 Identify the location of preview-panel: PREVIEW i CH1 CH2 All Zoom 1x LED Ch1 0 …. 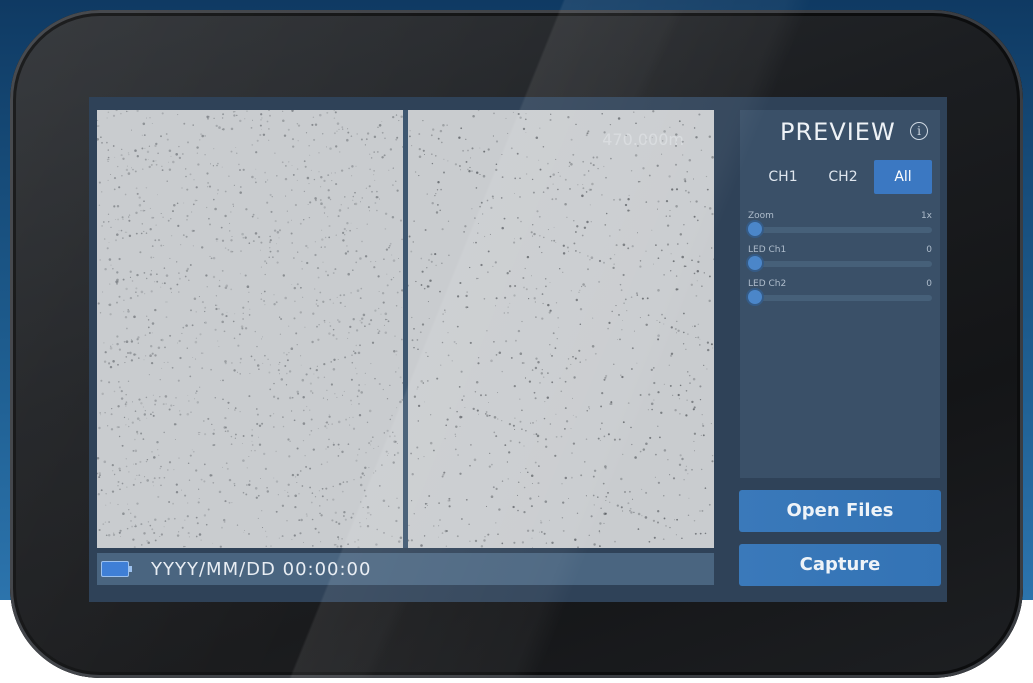
(840, 294).